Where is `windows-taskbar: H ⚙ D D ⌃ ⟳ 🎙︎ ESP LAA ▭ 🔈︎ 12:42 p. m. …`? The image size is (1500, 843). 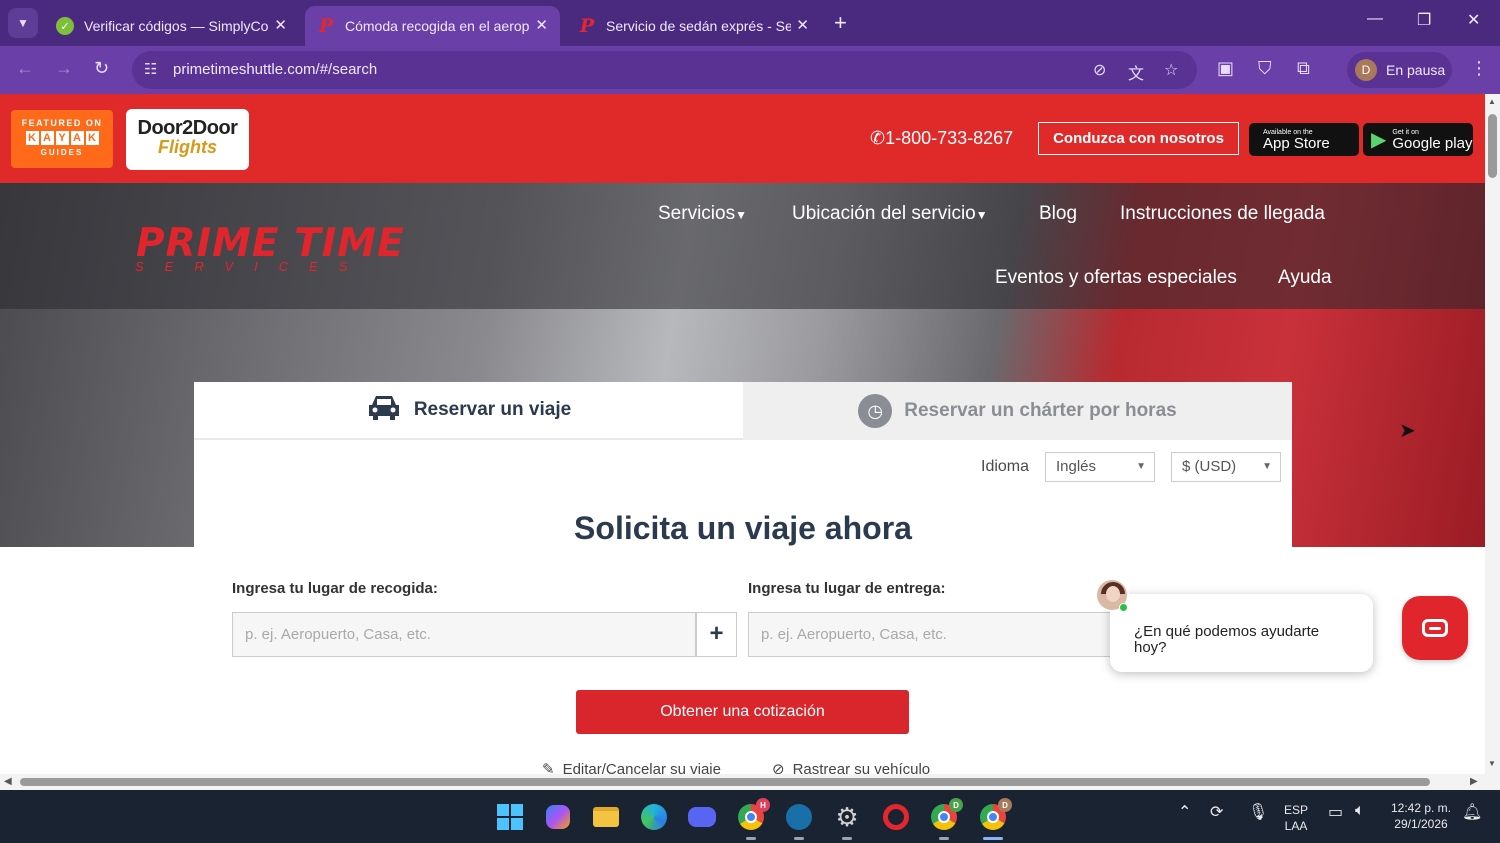 windows-taskbar: H ⚙ D D ⌃ ⟳ 🎙︎ ESP LAA ▭ 🔈︎ 12:42 p. m. … is located at coordinates (750, 816).